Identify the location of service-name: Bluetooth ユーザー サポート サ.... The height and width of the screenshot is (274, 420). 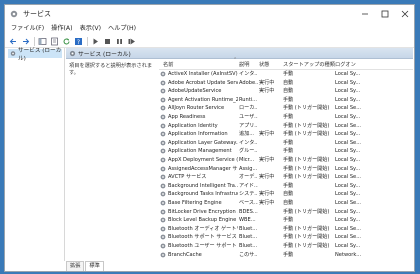
(203, 246).